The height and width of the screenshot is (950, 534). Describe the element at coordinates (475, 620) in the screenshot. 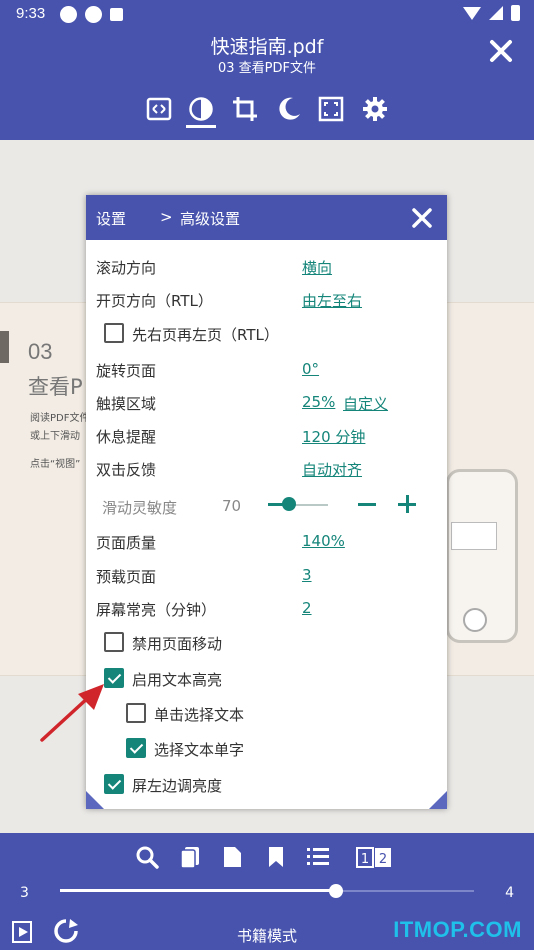

I see `phone-button` at that location.